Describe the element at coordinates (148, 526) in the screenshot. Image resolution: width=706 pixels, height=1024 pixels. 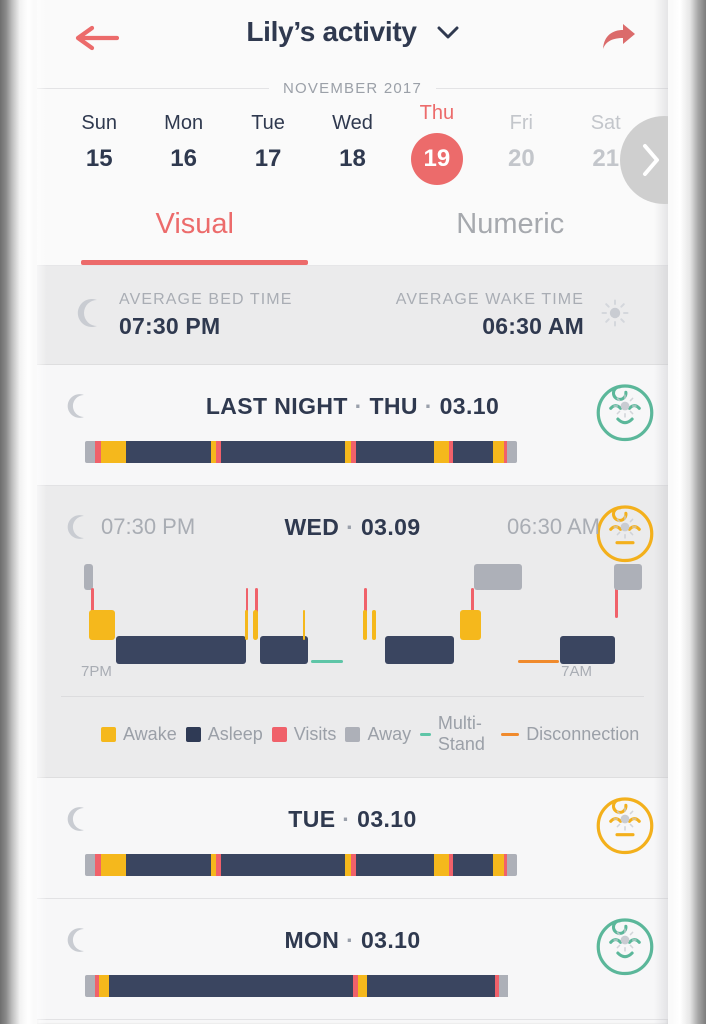
I see `night-bed-time: 07:30 PM` at that location.